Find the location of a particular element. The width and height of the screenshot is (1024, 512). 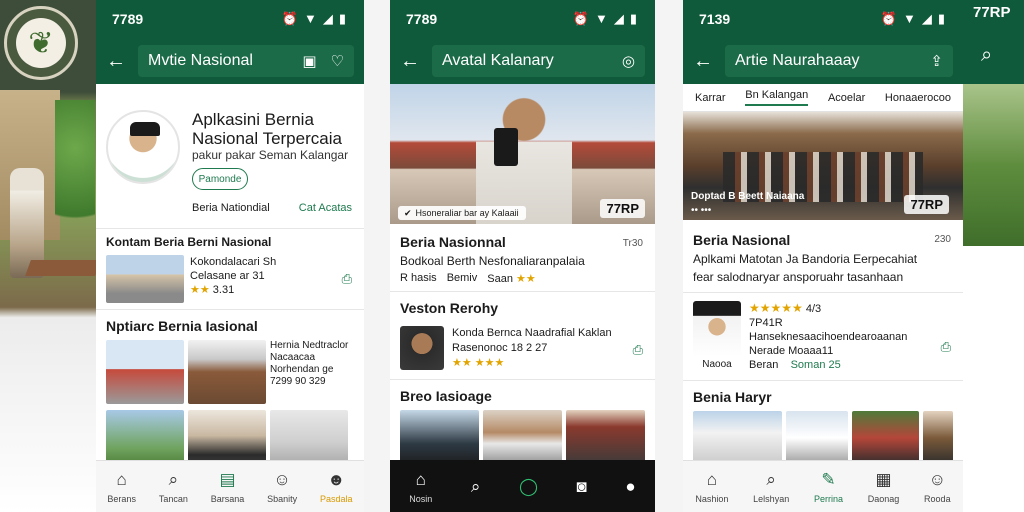

author-line: 7P41R is located at coordinates (766, 323).